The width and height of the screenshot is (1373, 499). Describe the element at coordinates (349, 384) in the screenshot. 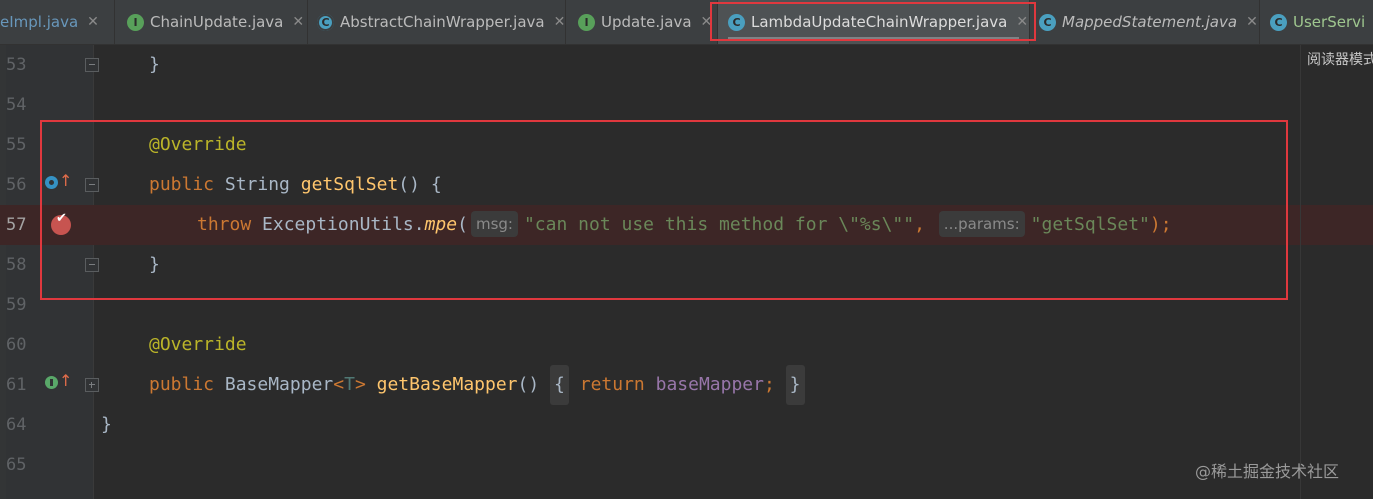

I see `generic-type: T` at that location.